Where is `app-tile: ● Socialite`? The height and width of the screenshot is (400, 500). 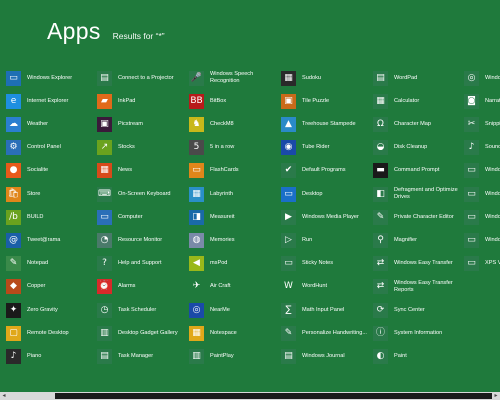 app-tile: ● Socialite is located at coordinates (50, 171).